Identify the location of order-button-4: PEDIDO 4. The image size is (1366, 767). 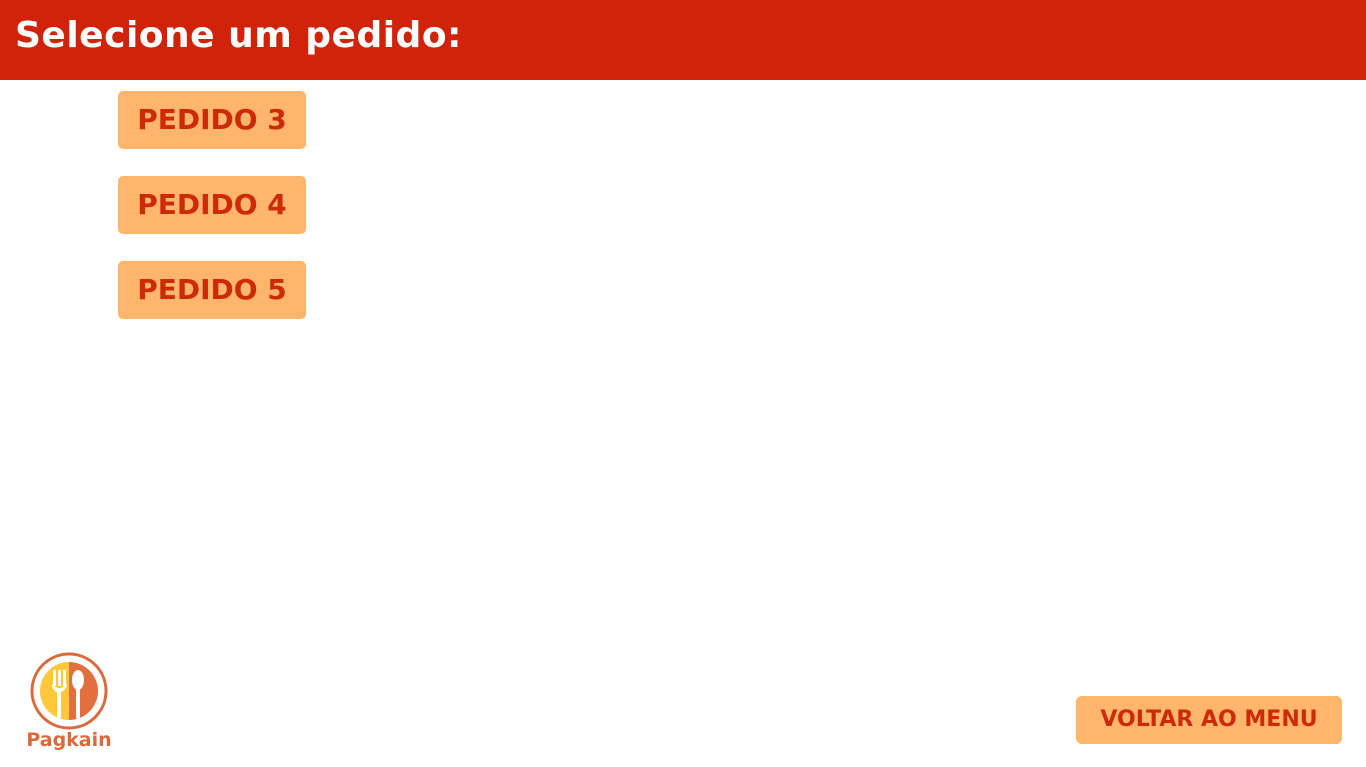
(212, 205).